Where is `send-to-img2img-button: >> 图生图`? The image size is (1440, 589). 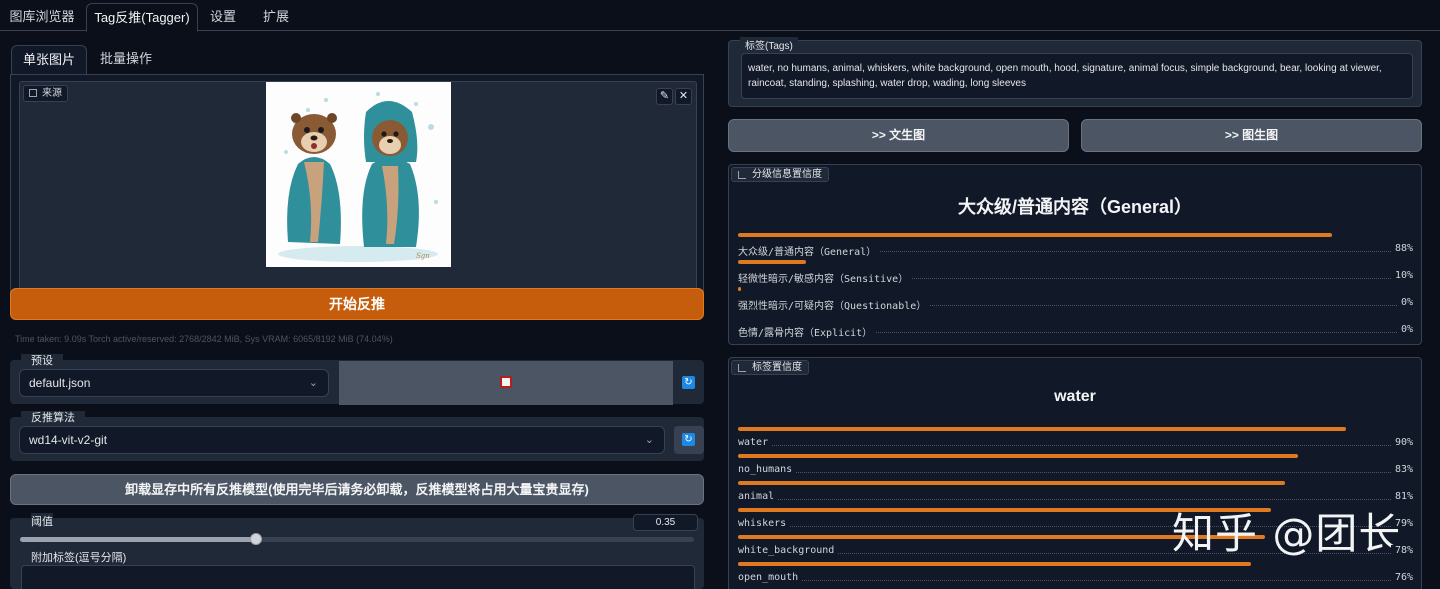 send-to-img2img-button: >> 图生图 is located at coordinates (1251, 135).